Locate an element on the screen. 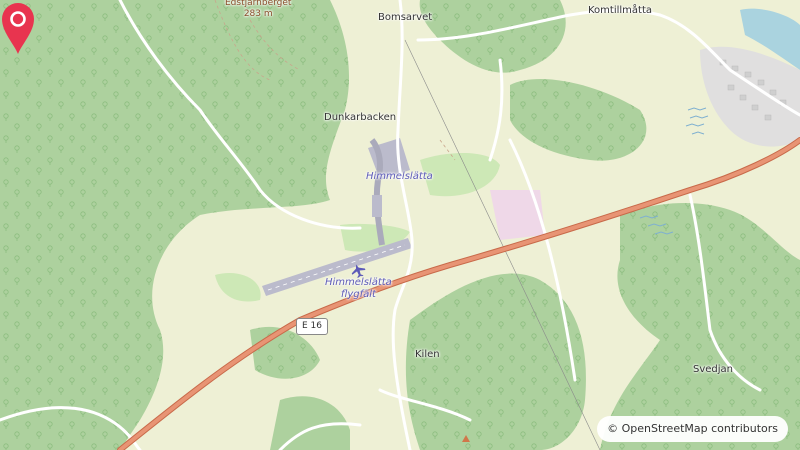 Image resolution: width=800 pixels, height=450 pixels. airport-label: Himmelslätta flygfält is located at coordinates (358, 289).